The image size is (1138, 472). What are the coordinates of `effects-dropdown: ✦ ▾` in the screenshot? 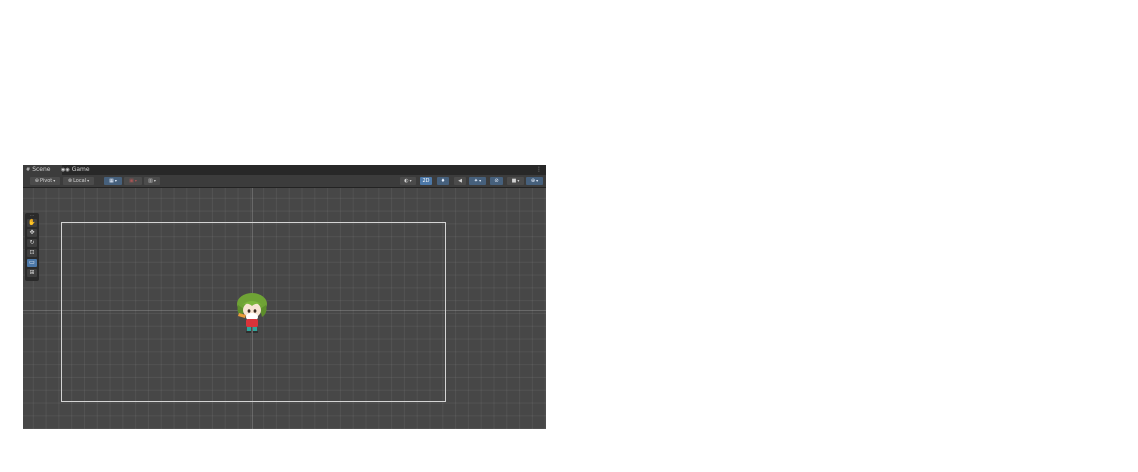 It's located at (477, 181).